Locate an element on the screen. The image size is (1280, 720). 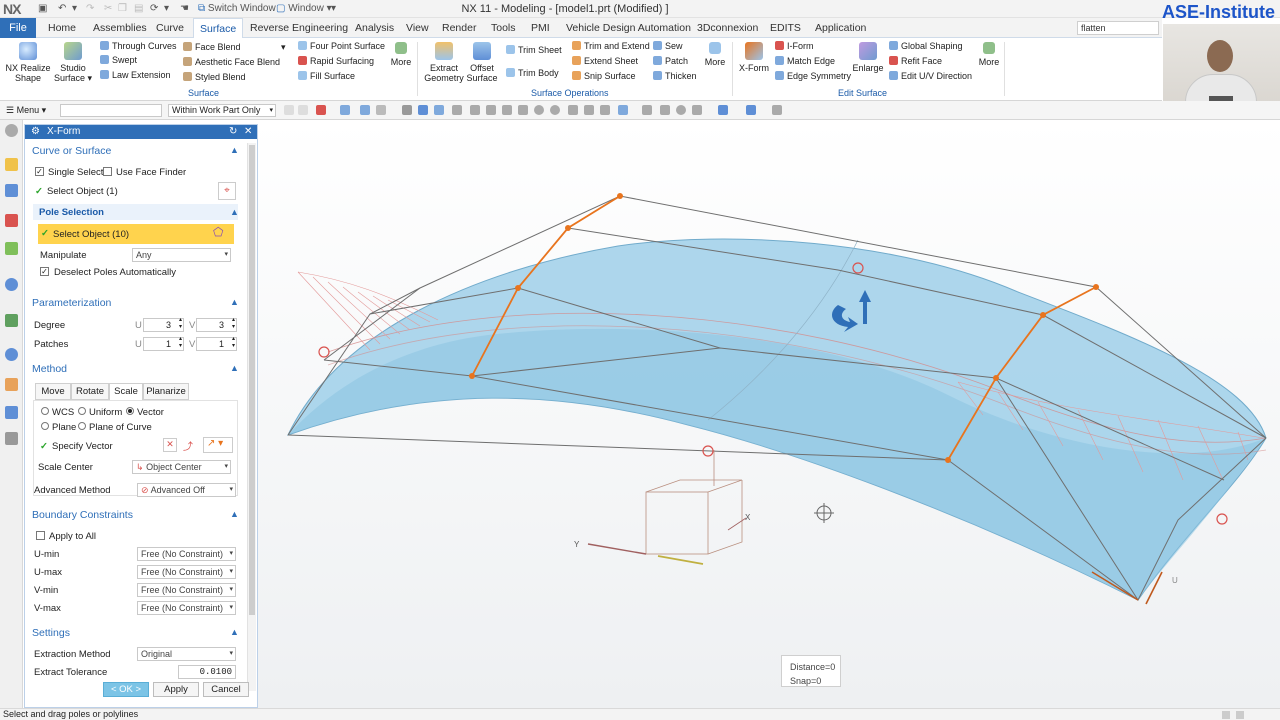
menu-button: ☰ Menu ▾ is located at coordinates (26, 110).